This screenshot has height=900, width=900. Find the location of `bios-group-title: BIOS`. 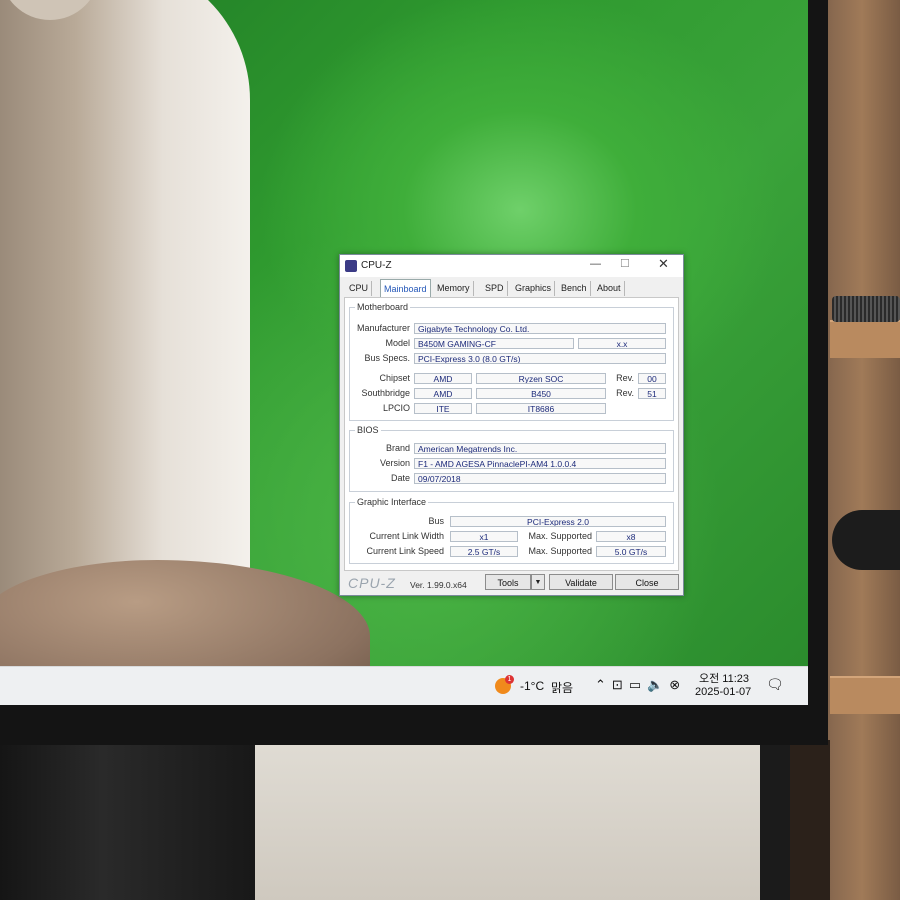

bios-group-title: BIOS is located at coordinates (368, 430).